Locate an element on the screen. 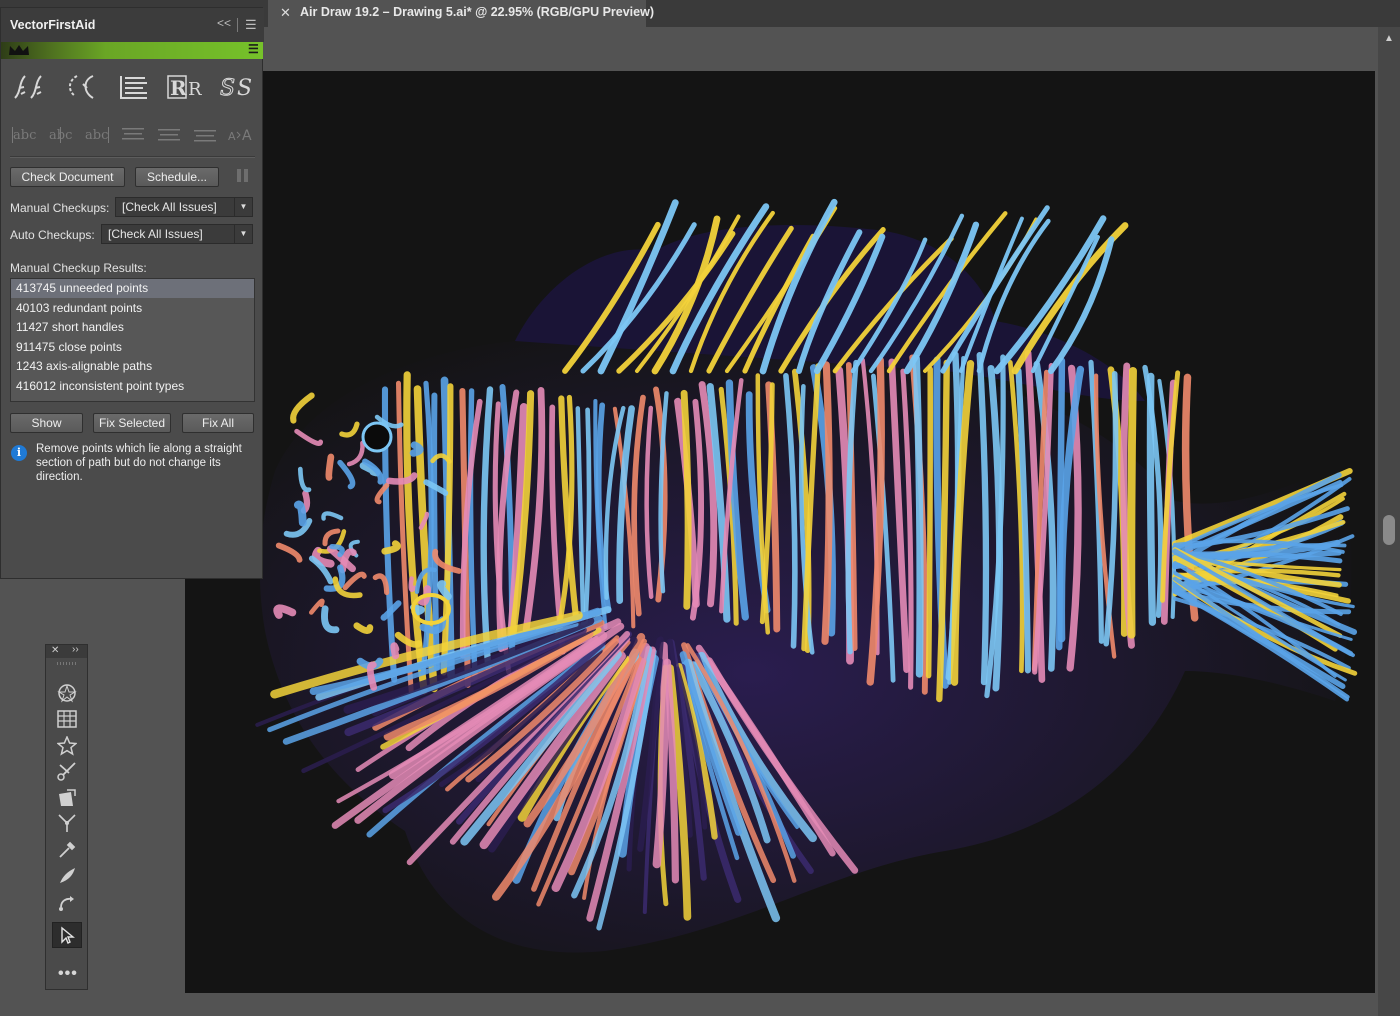  blob-brush-icon is located at coordinates (67, 876).